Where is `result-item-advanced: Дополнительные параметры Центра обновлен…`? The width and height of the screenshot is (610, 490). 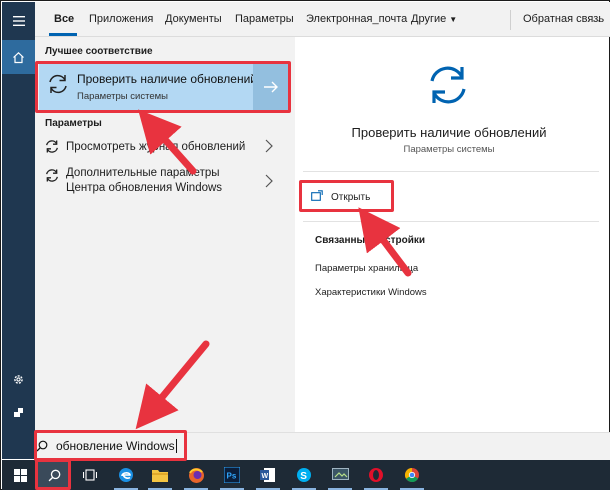
result-item-advanced: Дополнительные параметры Центра обновлен… is located at coordinates (162, 183).